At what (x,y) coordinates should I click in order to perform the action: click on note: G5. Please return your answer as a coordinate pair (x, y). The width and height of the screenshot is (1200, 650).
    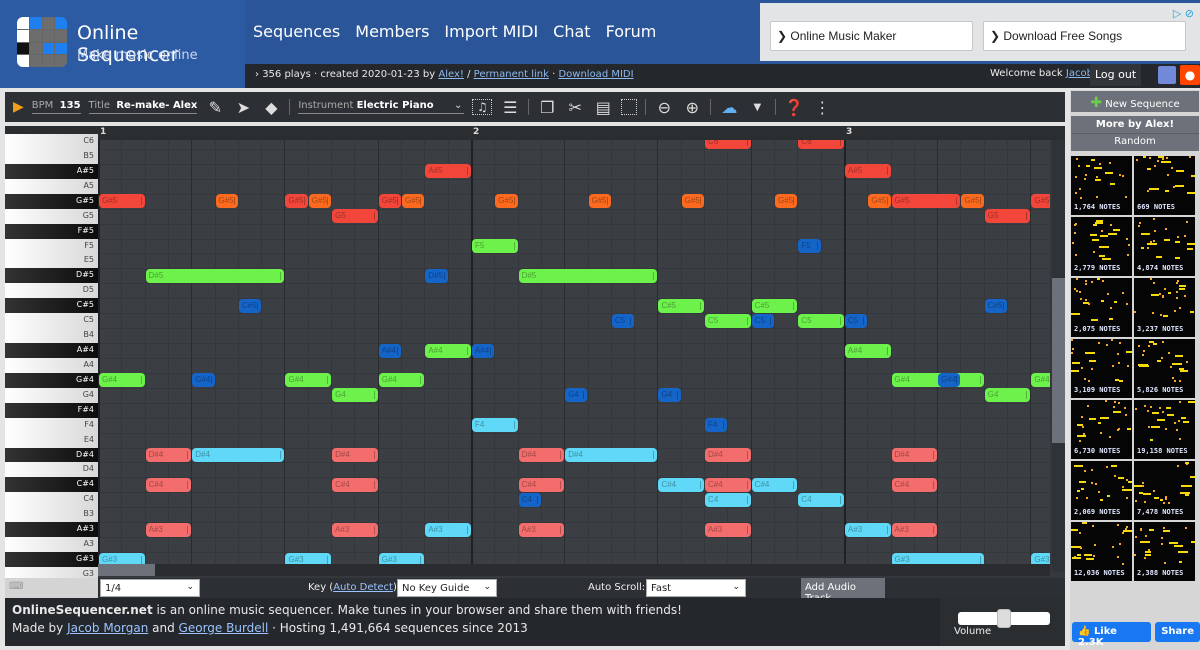
    Looking at the image, I should click on (1007, 216).